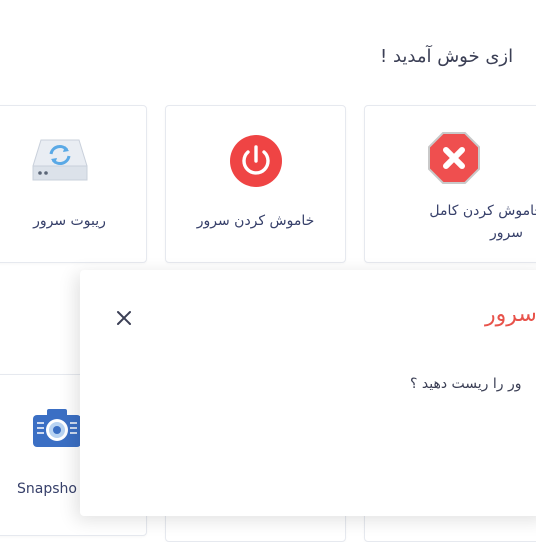 The width and height of the screenshot is (536, 542). What do you see at coordinates (510, 314) in the screenshot?
I see `modal-title: سرور` at bounding box center [510, 314].